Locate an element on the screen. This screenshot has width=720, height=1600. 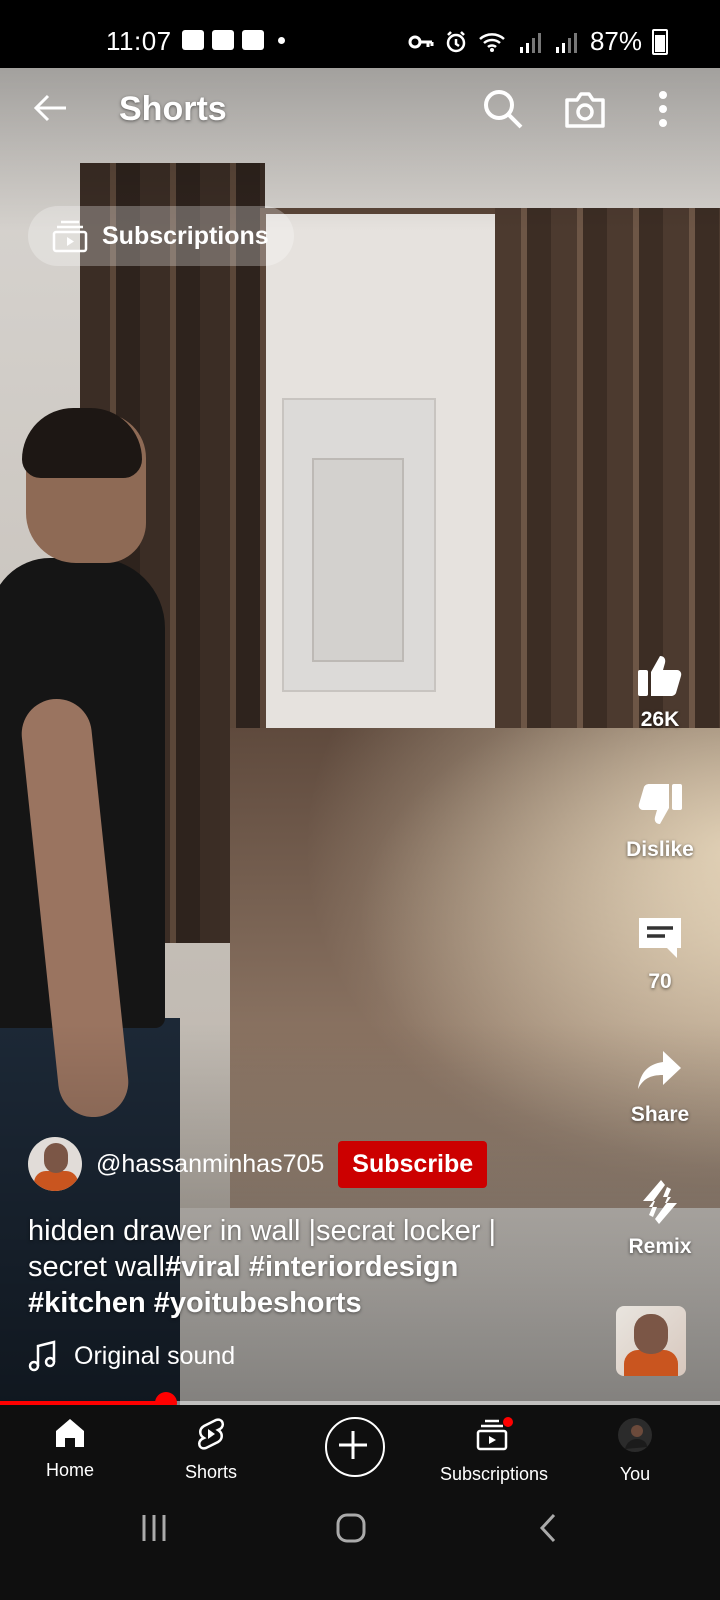
sound-thumbnail is located at coordinates (651, 1341).